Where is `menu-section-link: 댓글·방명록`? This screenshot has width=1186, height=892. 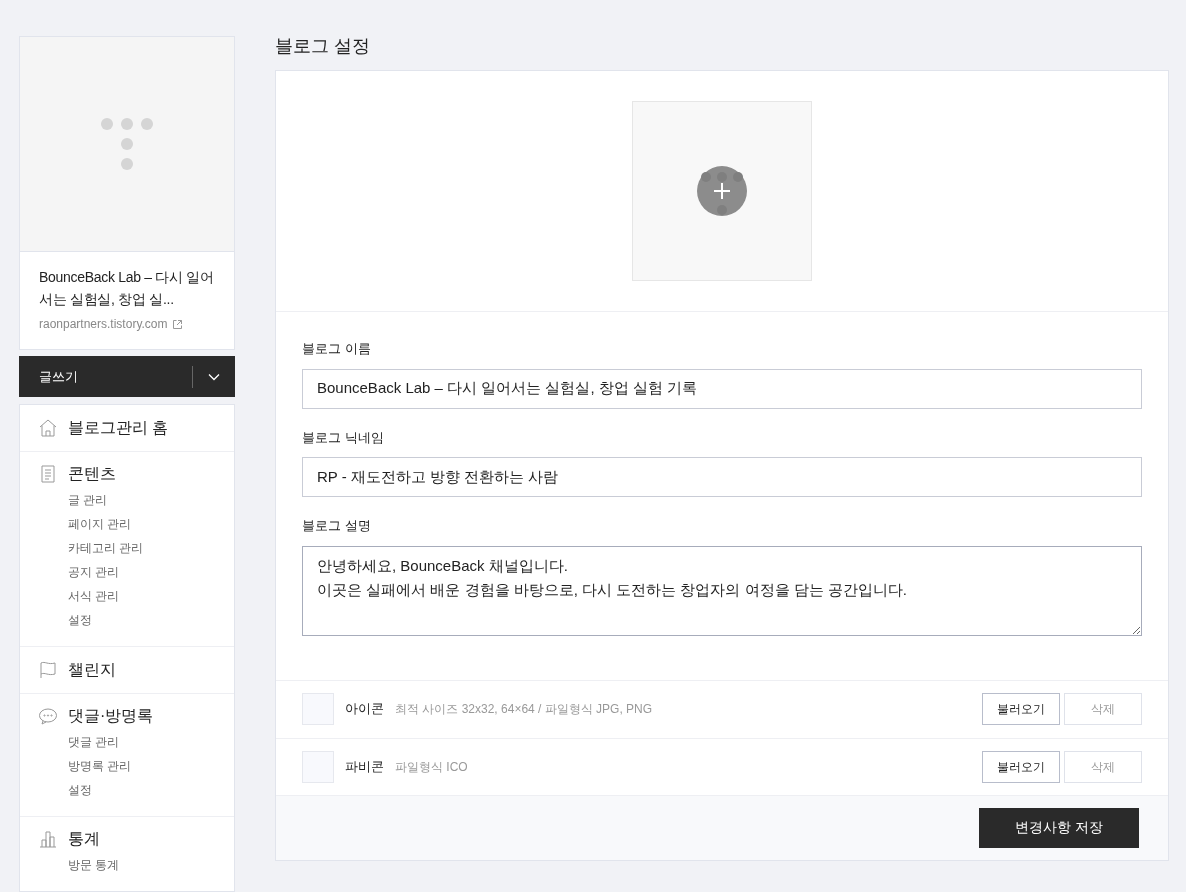 menu-section-link: 댓글·방명록 is located at coordinates (111, 716).